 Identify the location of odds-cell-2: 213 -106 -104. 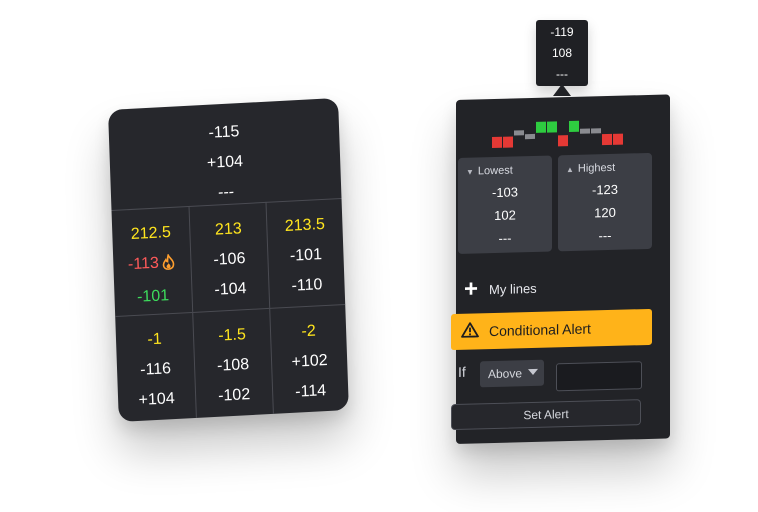
(229, 256).